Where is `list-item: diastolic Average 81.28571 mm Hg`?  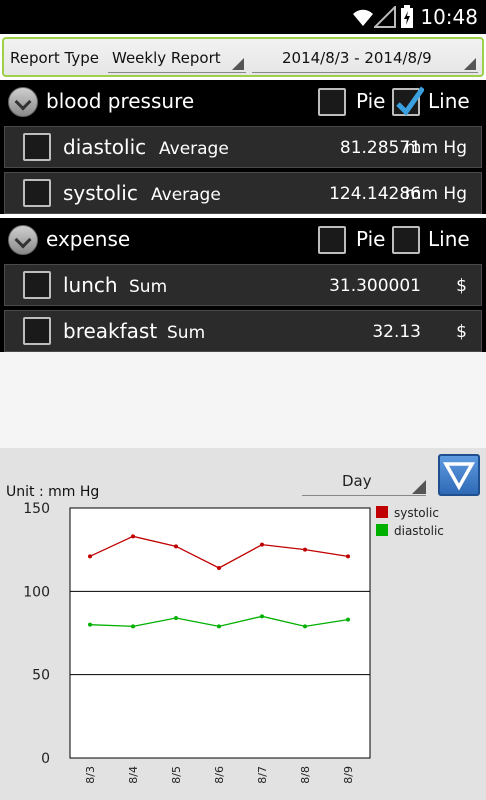 list-item: diastolic Average 81.28571 mm Hg is located at coordinates (243, 147).